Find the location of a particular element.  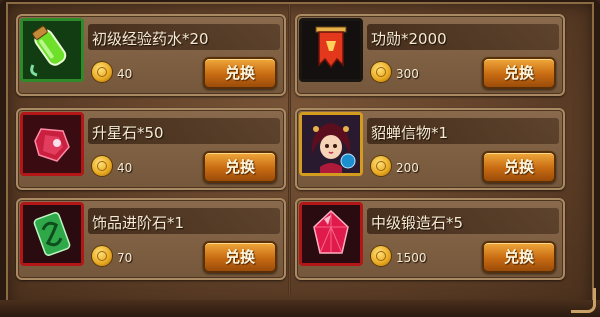

green-potion-vial-icon is located at coordinates (52, 50).